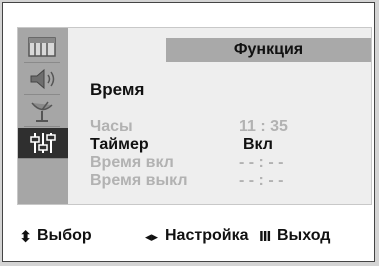 Image resolution: width=379 pixels, height=266 pixels. I want to click on timer-value: Вкл, so click(258, 144).